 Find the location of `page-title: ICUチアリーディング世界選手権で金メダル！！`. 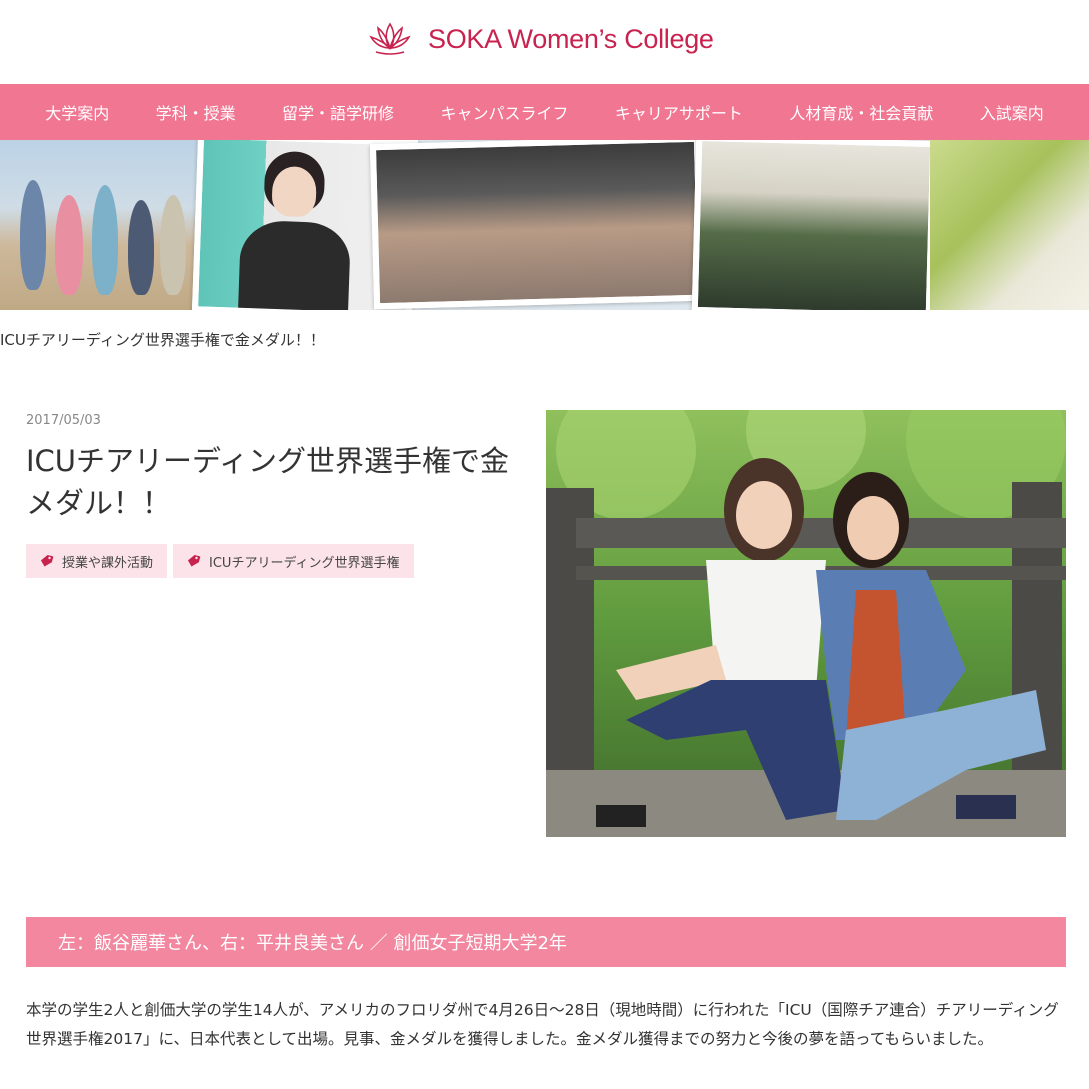

page-title: ICUチアリーディング世界選手権で金メダル！！ is located at coordinates (267, 482).